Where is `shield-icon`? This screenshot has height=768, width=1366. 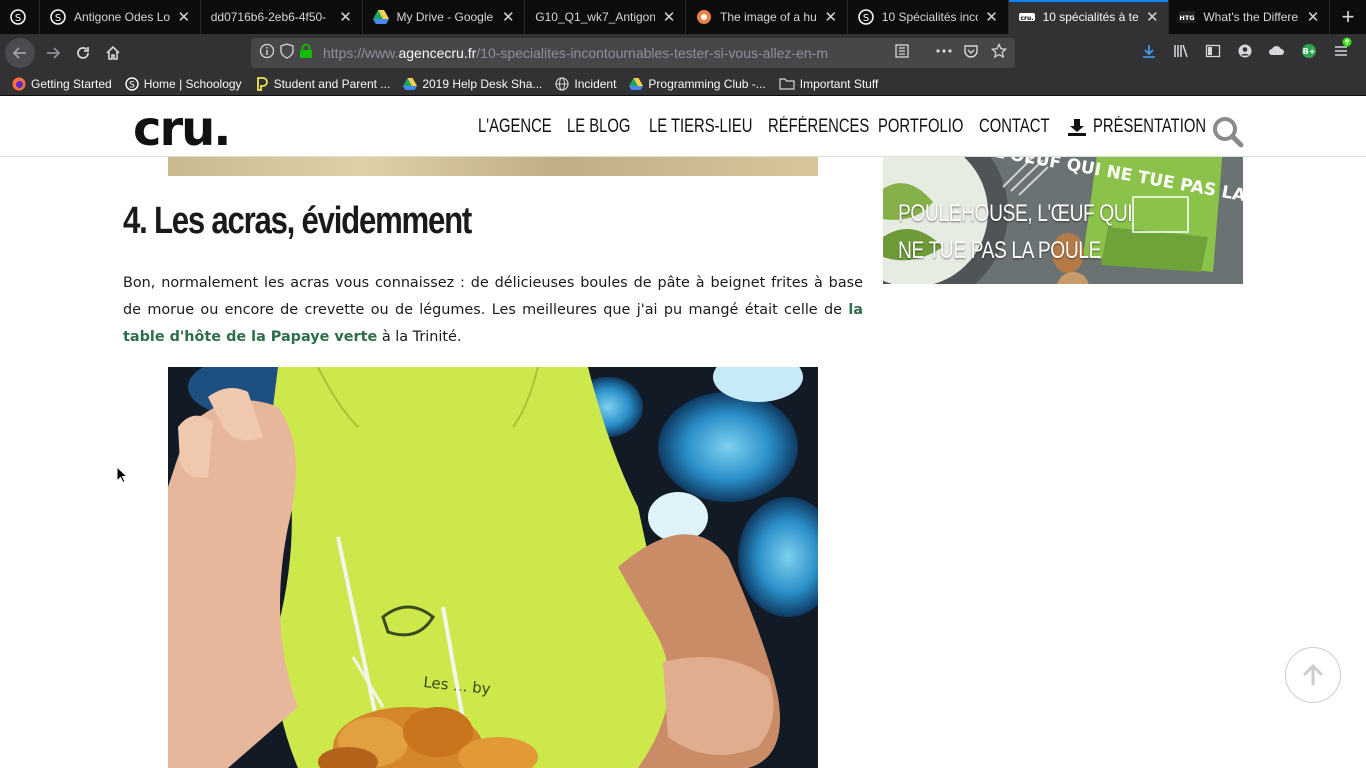
shield-icon is located at coordinates (287, 52).